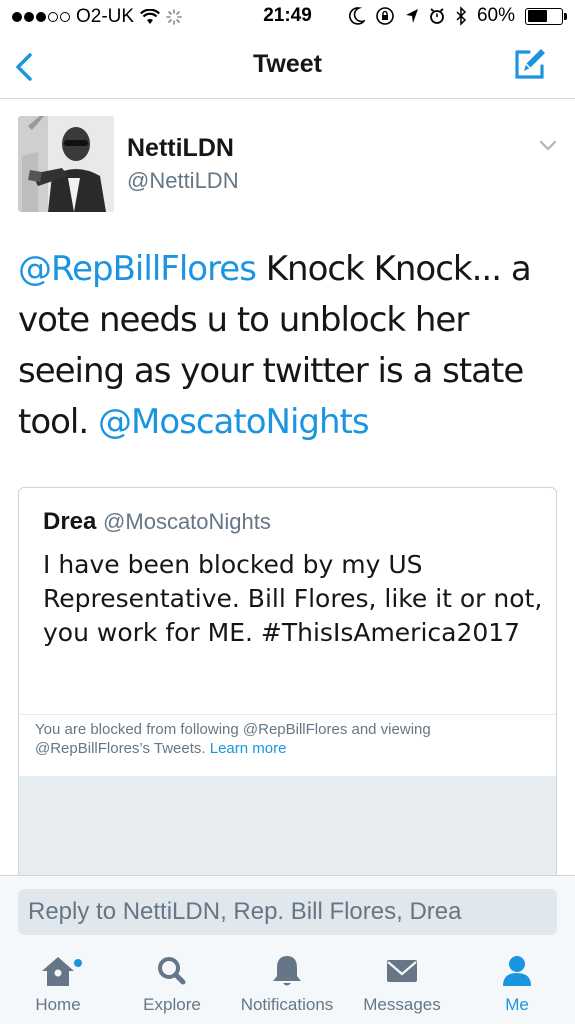  I want to click on compose-icon, so click(530, 64).